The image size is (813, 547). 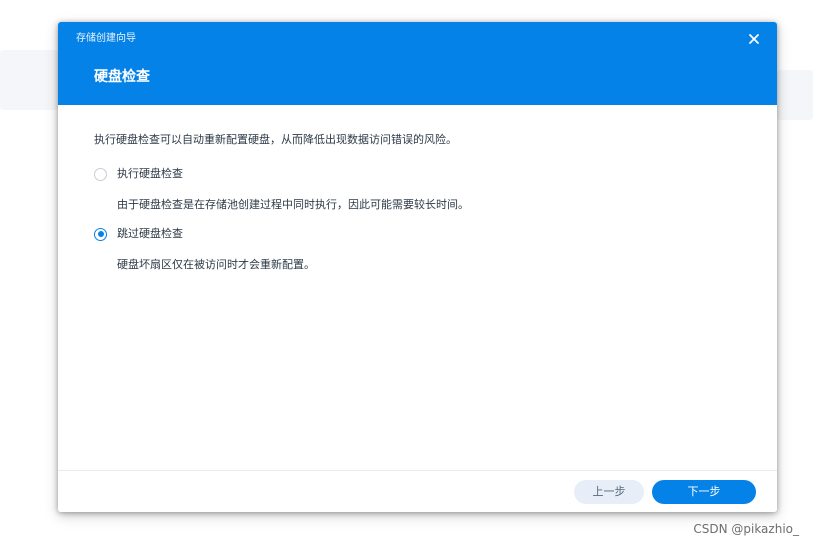 I want to click on option-label-skip-check: 跳过硬盘检查, so click(x=150, y=233).